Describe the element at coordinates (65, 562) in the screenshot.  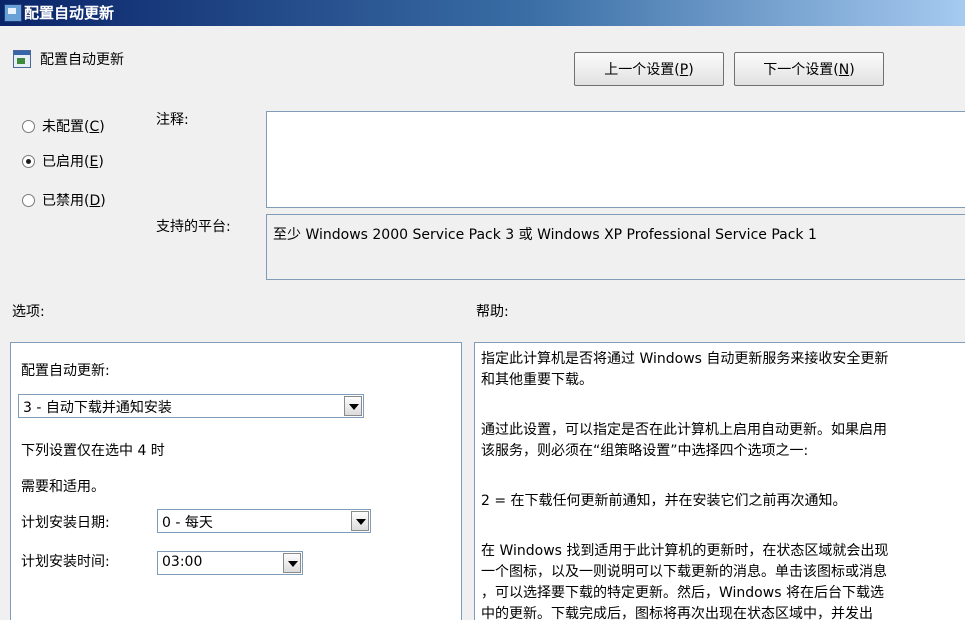
I see `install-time-label: 计划安装时间:` at that location.